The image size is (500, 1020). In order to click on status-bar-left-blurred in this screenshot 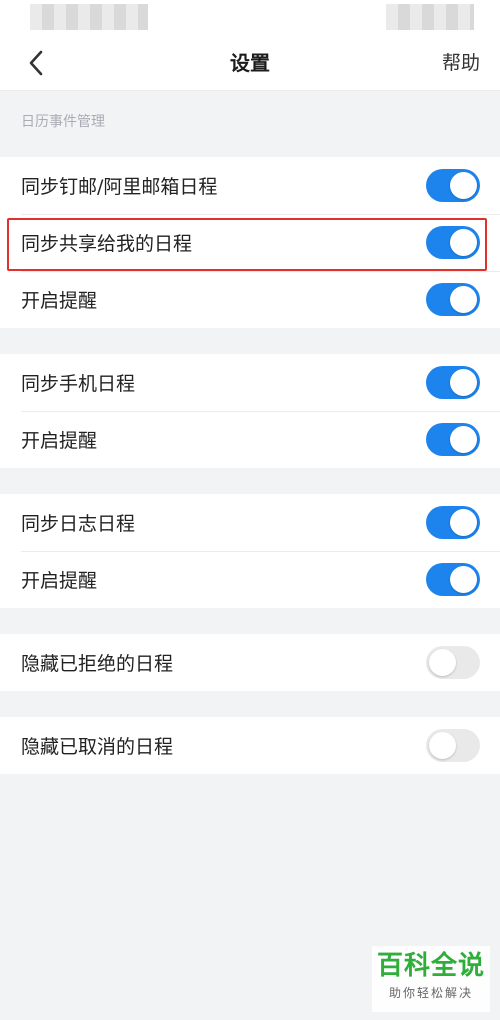, I will do `click(89, 17)`.